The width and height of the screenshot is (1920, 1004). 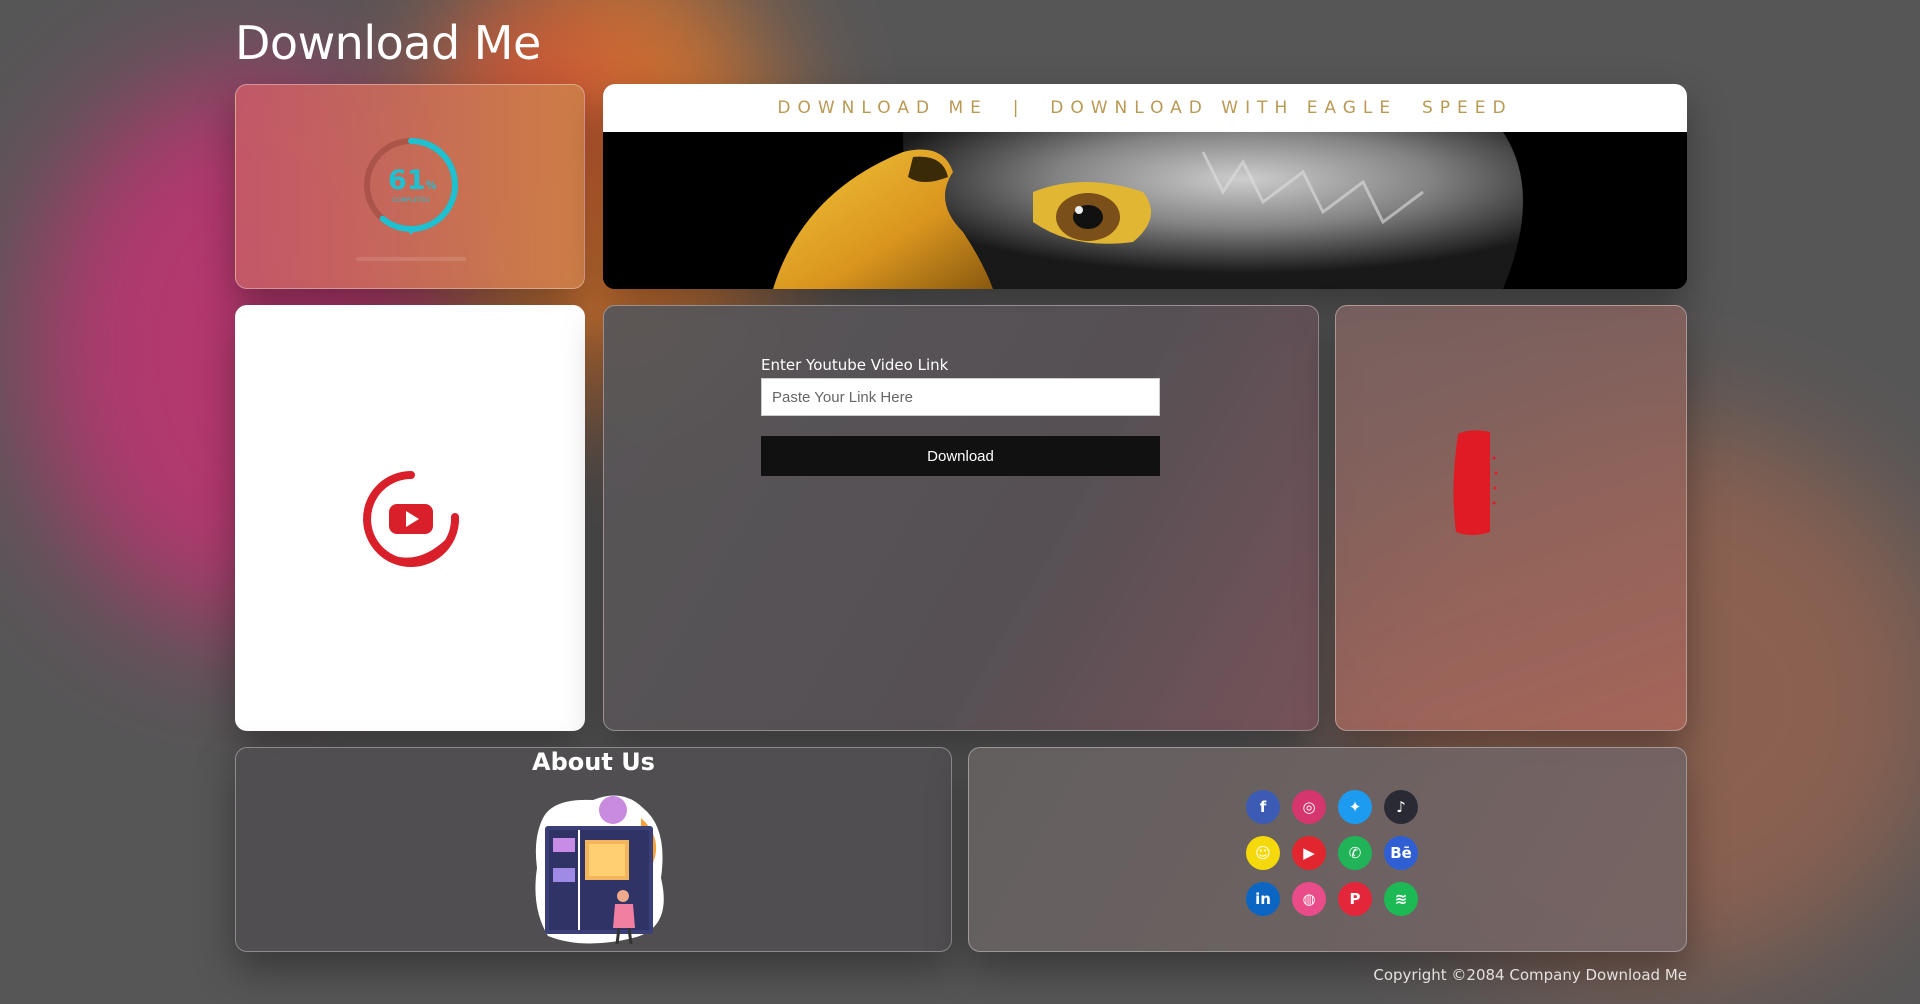 I want to click on banner-bar: DOWNLOAD ME | DOWNLOAD WITH EAGLE SPEED, so click(x=1145, y=108).